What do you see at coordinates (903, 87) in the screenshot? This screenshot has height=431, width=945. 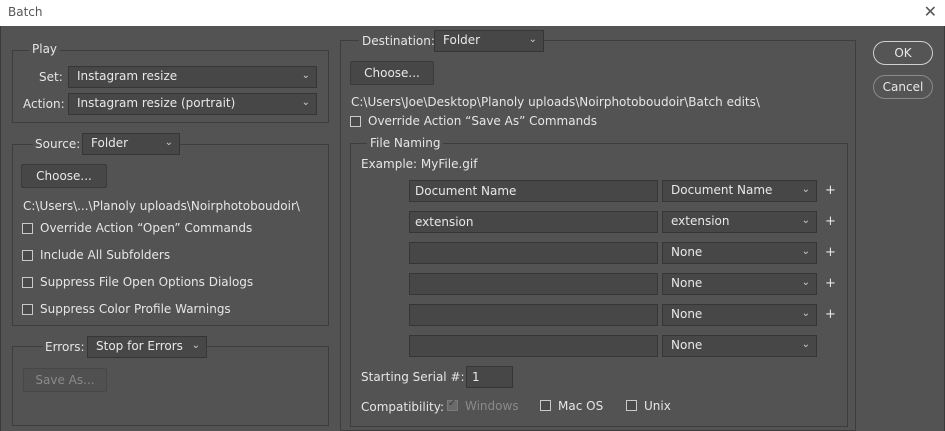 I see `cancel-button: Cancel` at bounding box center [903, 87].